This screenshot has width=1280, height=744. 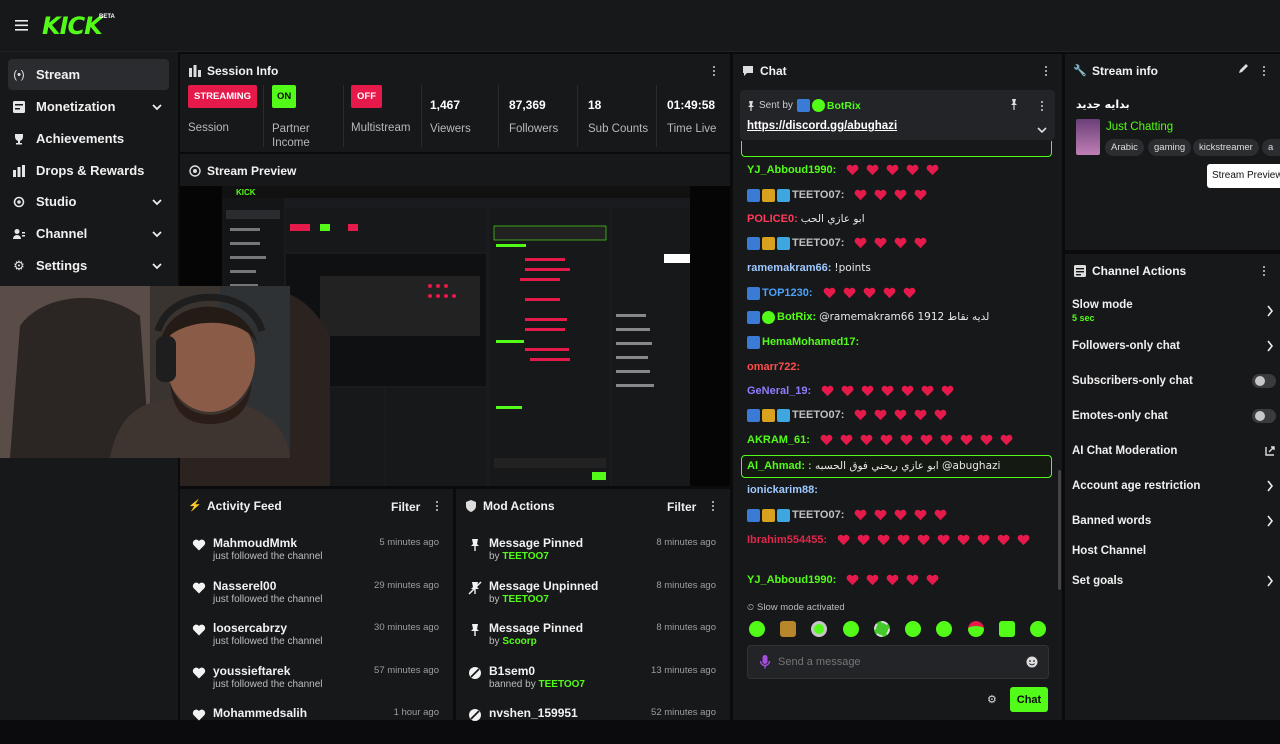 What do you see at coordinates (88, 201) in the screenshot?
I see `sidebar-item-studio: Studio` at bounding box center [88, 201].